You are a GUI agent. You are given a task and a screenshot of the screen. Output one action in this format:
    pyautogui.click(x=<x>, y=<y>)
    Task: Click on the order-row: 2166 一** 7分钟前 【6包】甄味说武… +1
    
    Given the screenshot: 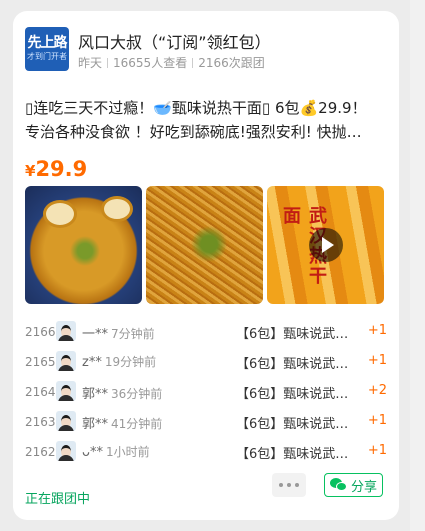 What is the action you would take?
    pyautogui.click(x=206, y=336)
    